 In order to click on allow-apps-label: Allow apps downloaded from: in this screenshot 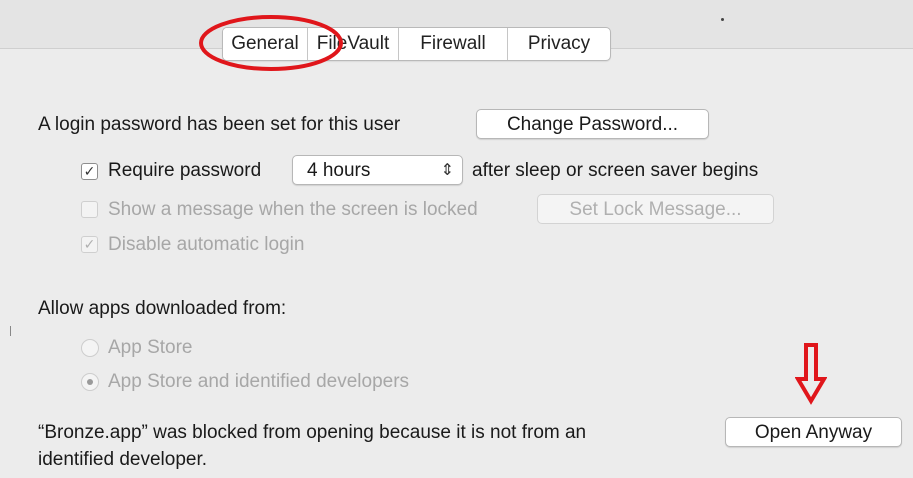, I will do `click(162, 308)`.